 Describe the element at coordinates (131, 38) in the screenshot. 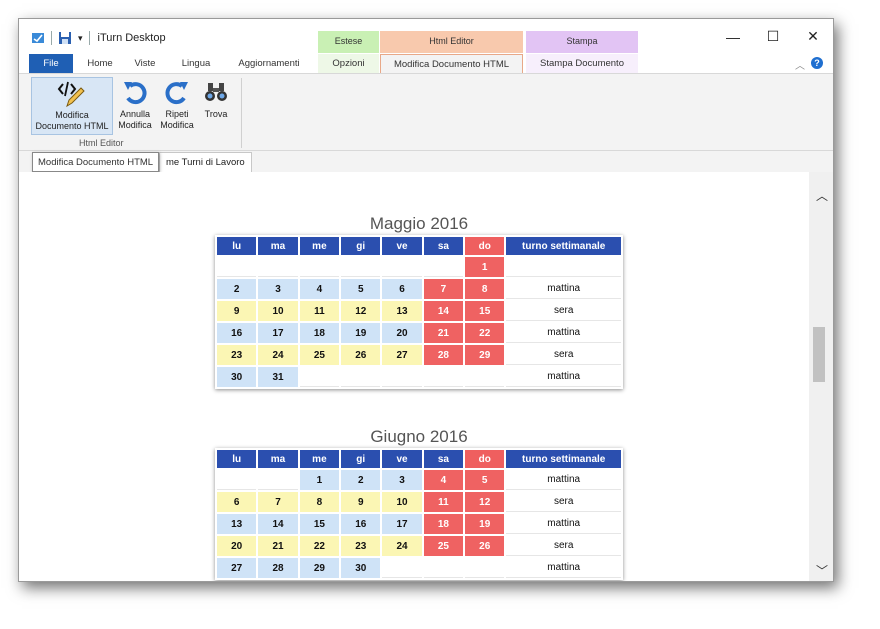

I see `window-title: iTurn Desktop` at that location.